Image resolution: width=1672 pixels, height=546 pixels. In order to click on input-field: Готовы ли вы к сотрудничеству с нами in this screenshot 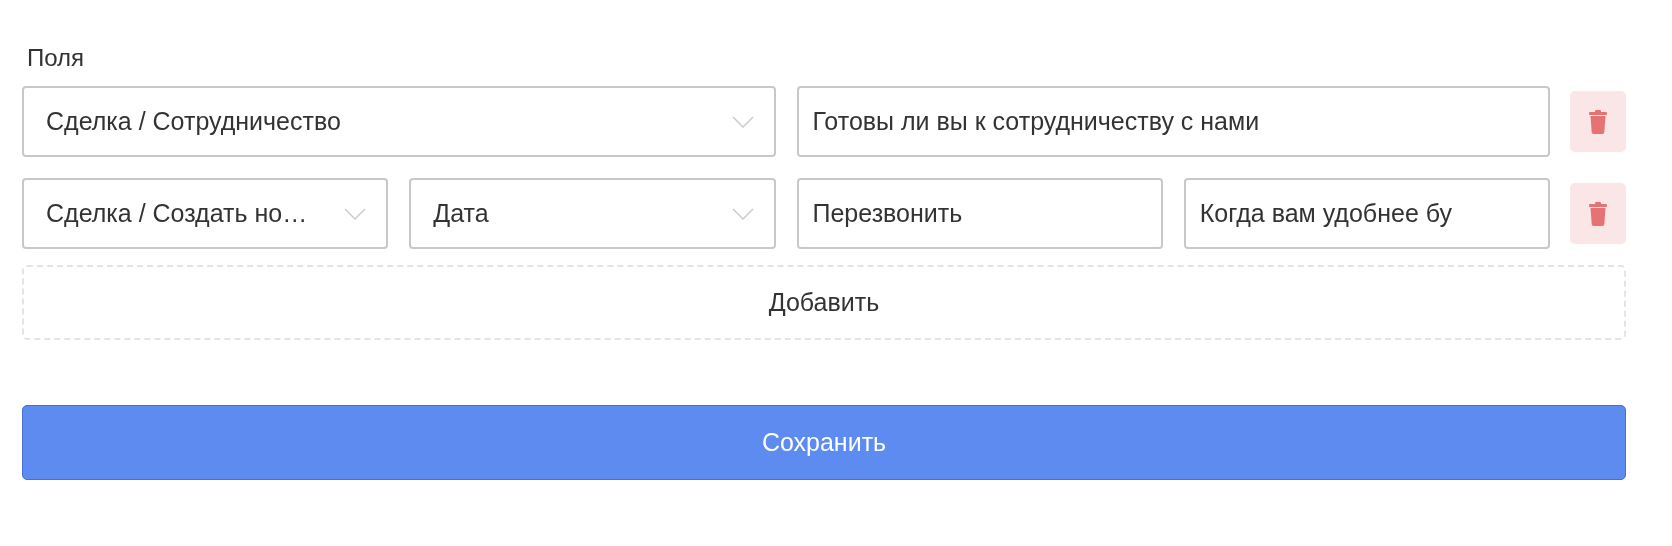, I will do `click(1173, 121)`.